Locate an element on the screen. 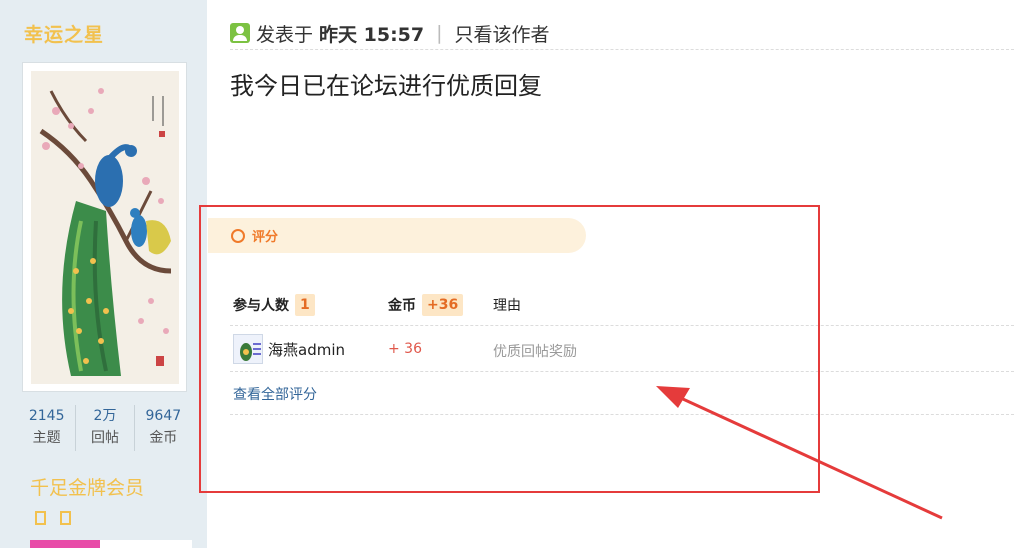 The width and height of the screenshot is (1014, 548). stat-replies-label: 回帖 is located at coordinates (104, 438).